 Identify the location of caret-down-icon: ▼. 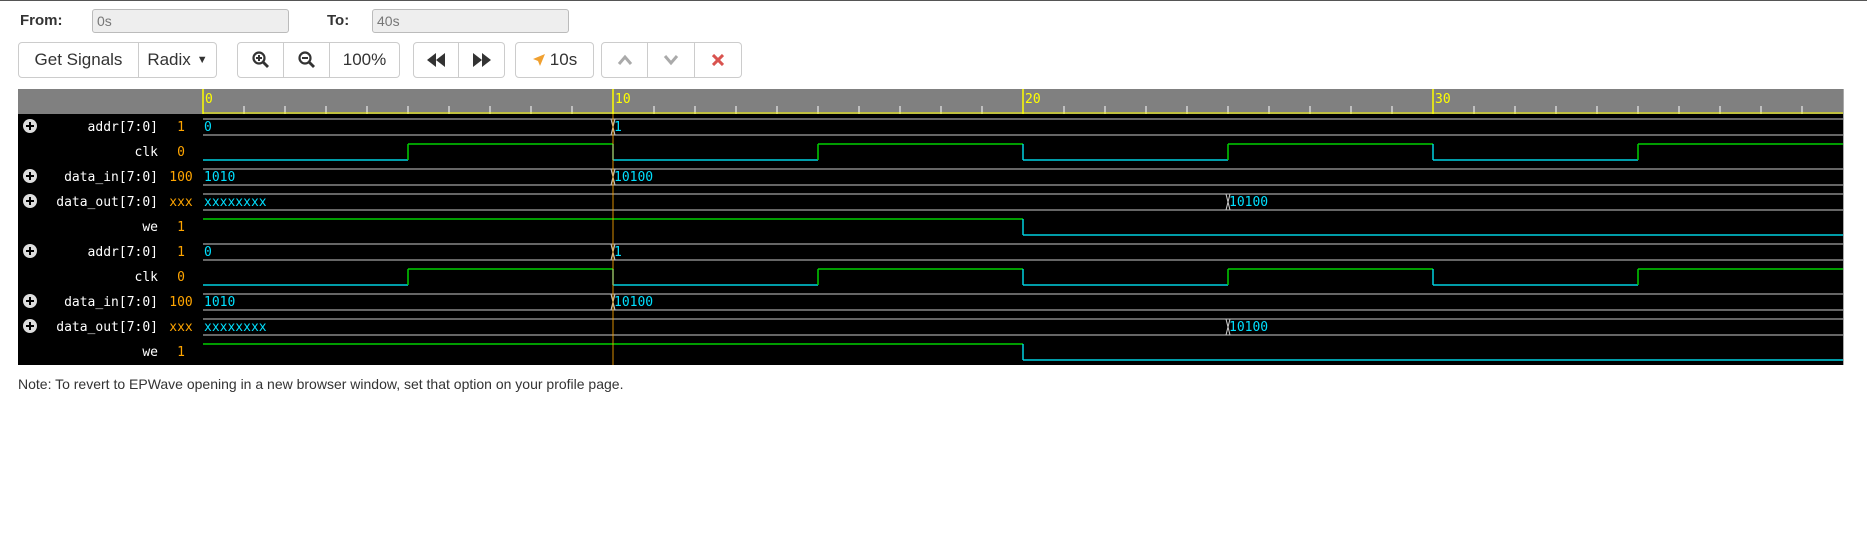
(202, 60).